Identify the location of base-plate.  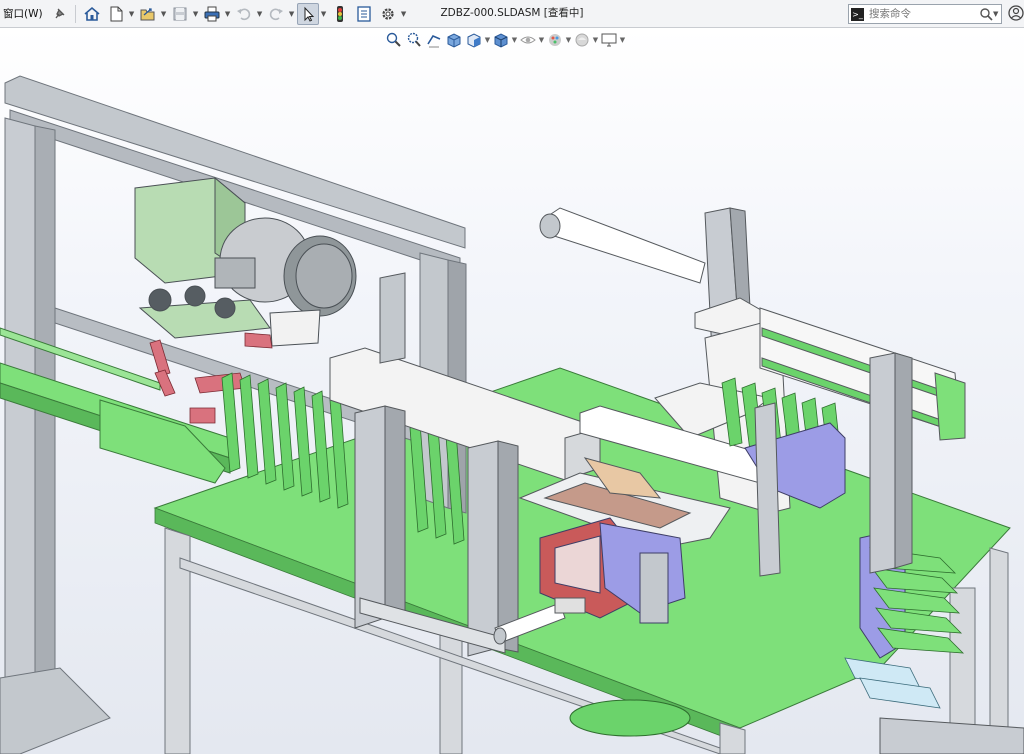
(630, 718).